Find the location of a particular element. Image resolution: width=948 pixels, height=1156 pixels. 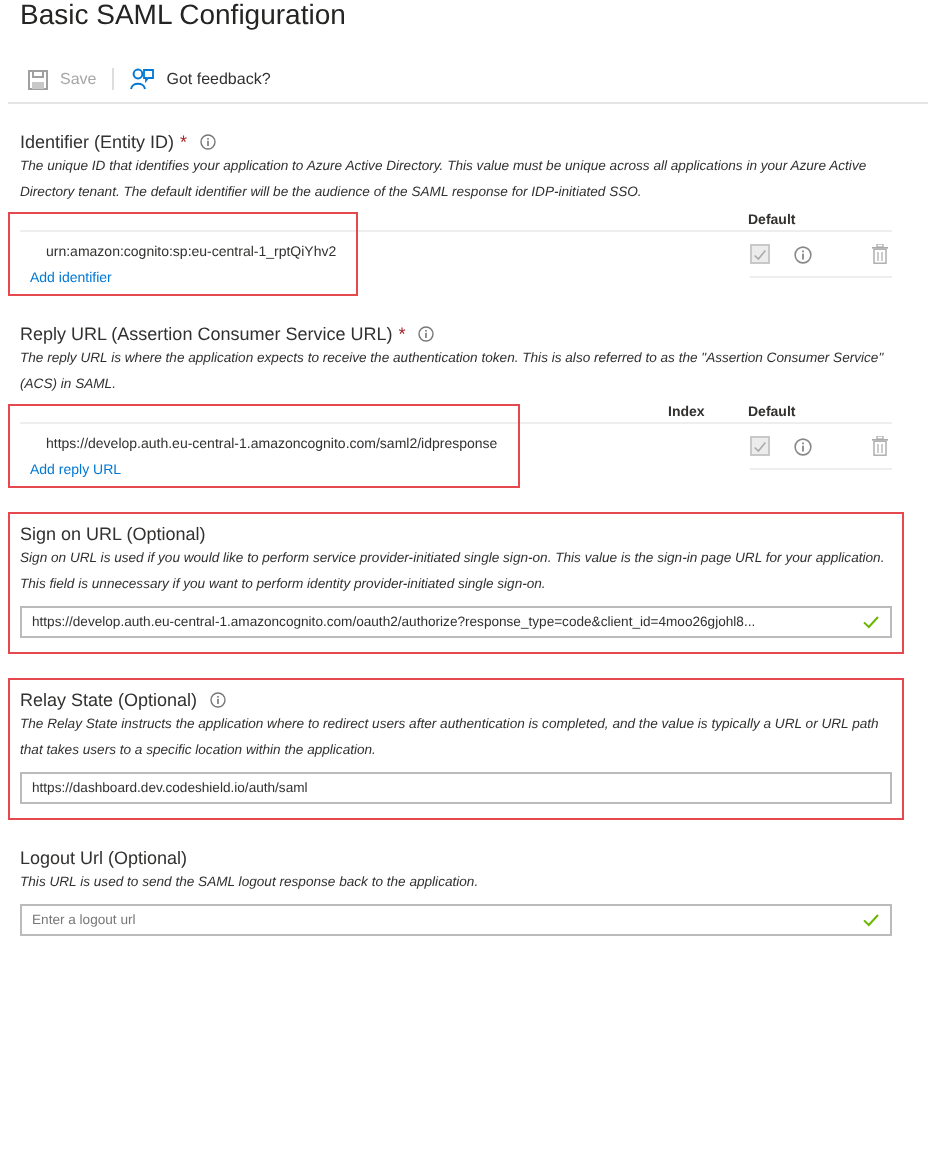

feedback-button: Got feedback? is located at coordinates (200, 79).